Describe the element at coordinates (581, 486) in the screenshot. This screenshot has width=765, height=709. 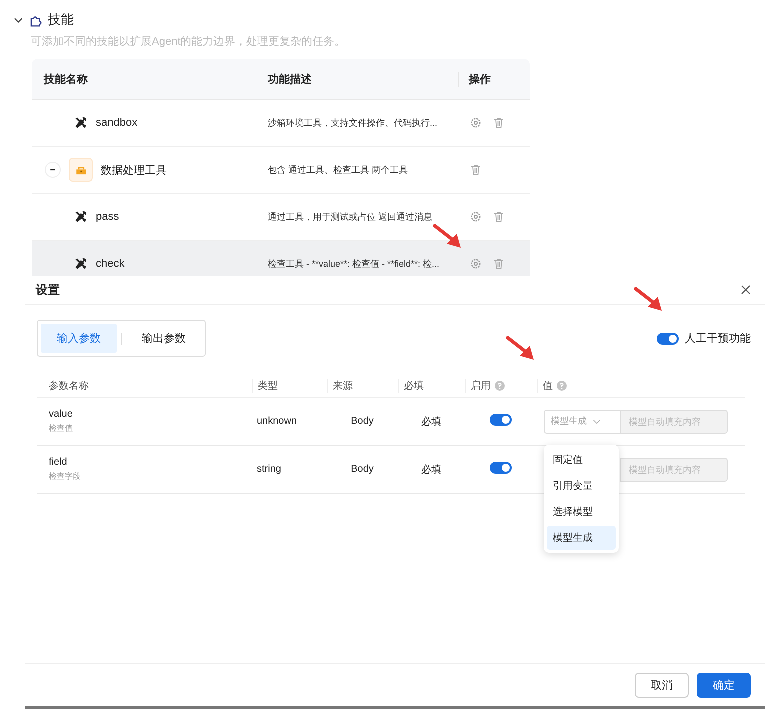
I see `menu-item: 引用变量` at that location.